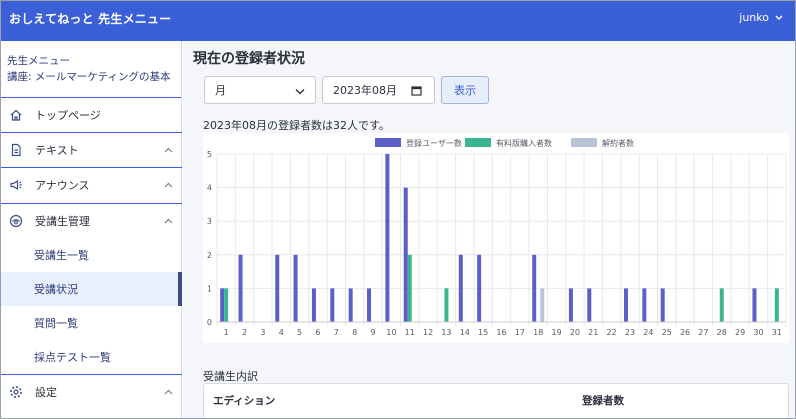 This screenshot has height=419, width=796. I want to click on sidebar-subitem-label: 受講生一覧, so click(61, 255).